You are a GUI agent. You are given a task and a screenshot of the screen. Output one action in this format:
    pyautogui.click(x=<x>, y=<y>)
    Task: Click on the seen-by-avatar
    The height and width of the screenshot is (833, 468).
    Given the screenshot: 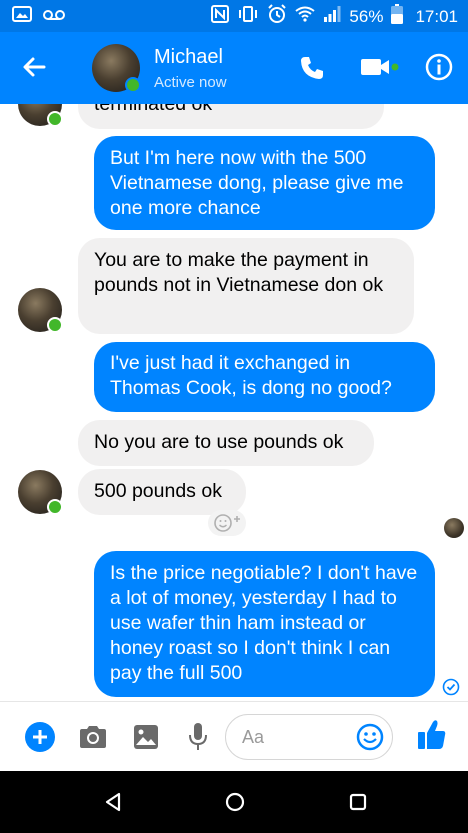 What is the action you would take?
    pyautogui.click(x=454, y=528)
    